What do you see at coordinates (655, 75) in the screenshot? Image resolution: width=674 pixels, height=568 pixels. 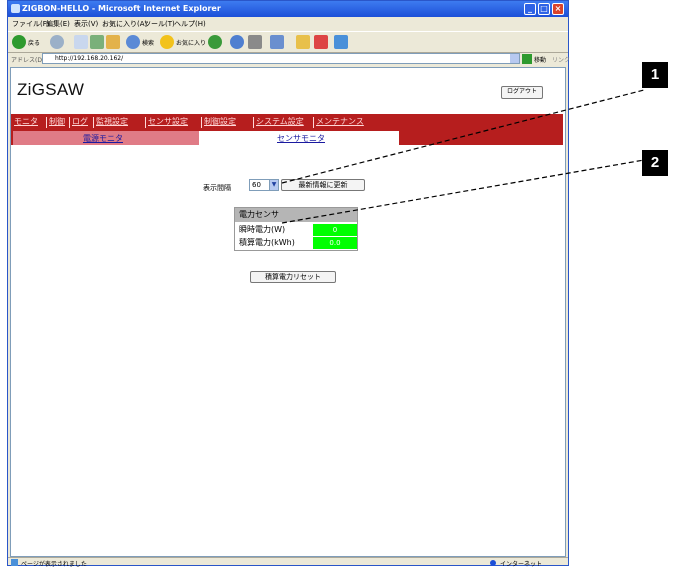 I see `callout-1: 1` at bounding box center [655, 75].